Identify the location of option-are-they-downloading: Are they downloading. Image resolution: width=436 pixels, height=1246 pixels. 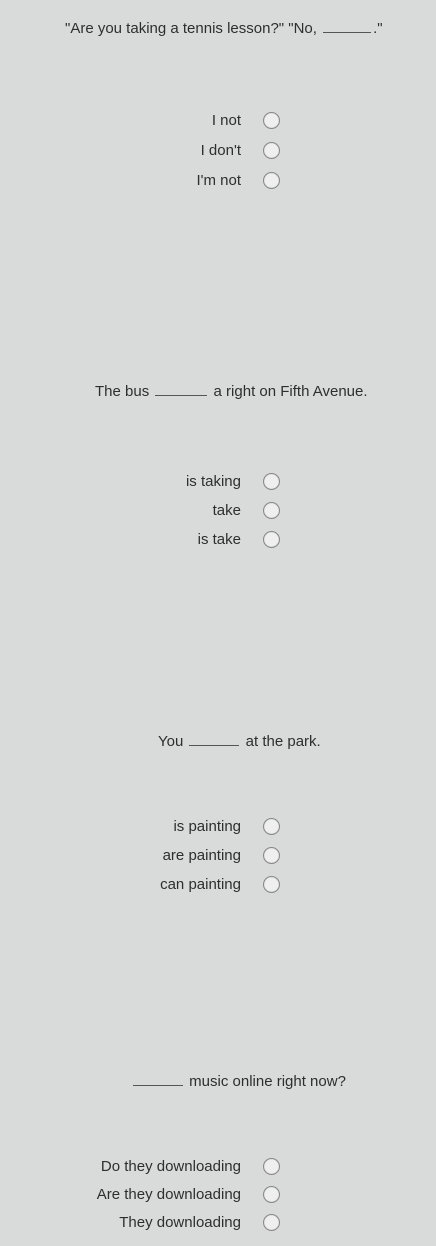
(188, 1194).